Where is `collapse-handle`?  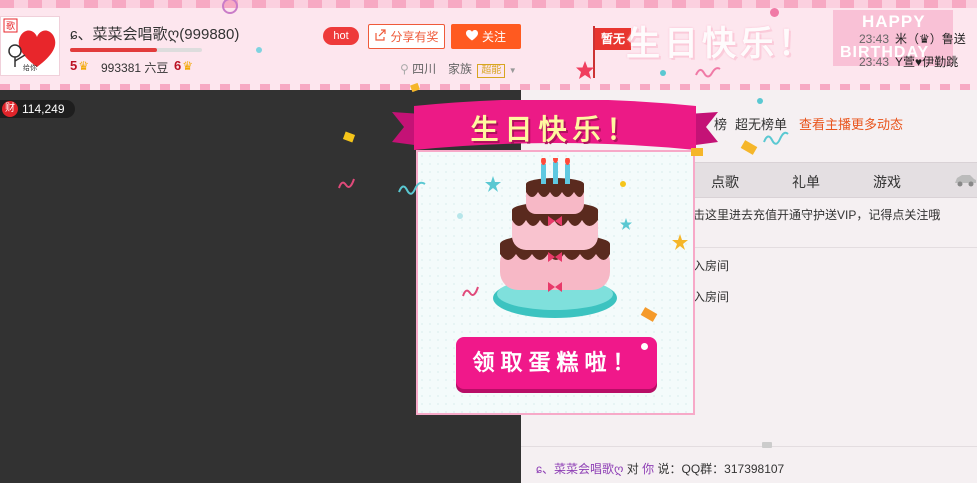 collapse-handle is located at coordinates (767, 445).